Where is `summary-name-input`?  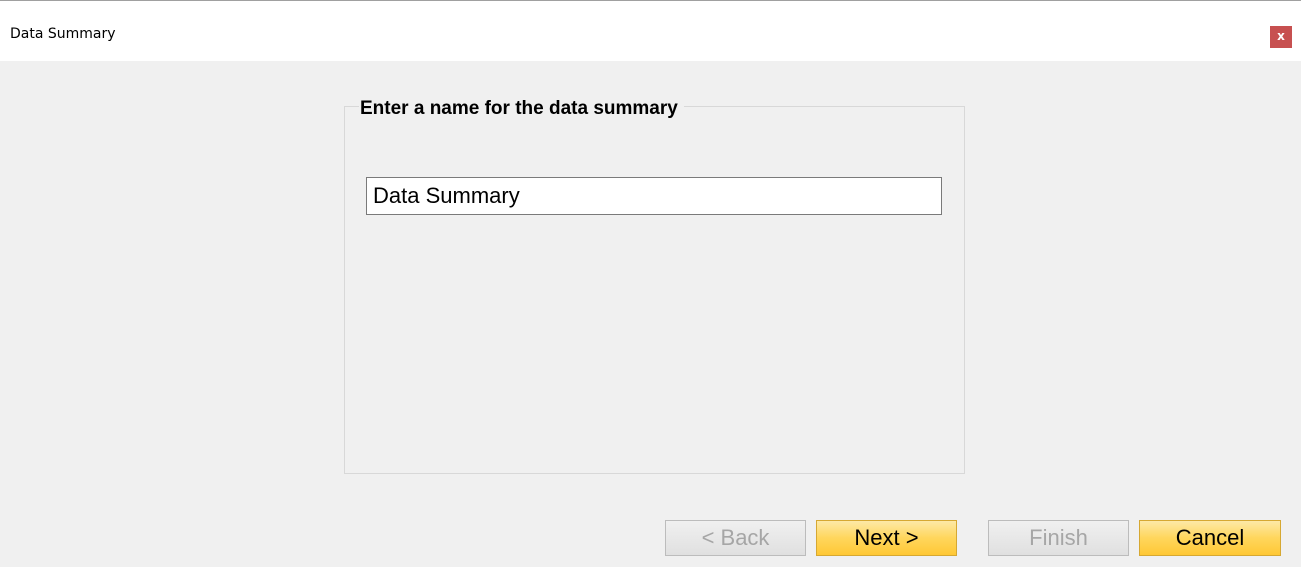
summary-name-input is located at coordinates (654, 196).